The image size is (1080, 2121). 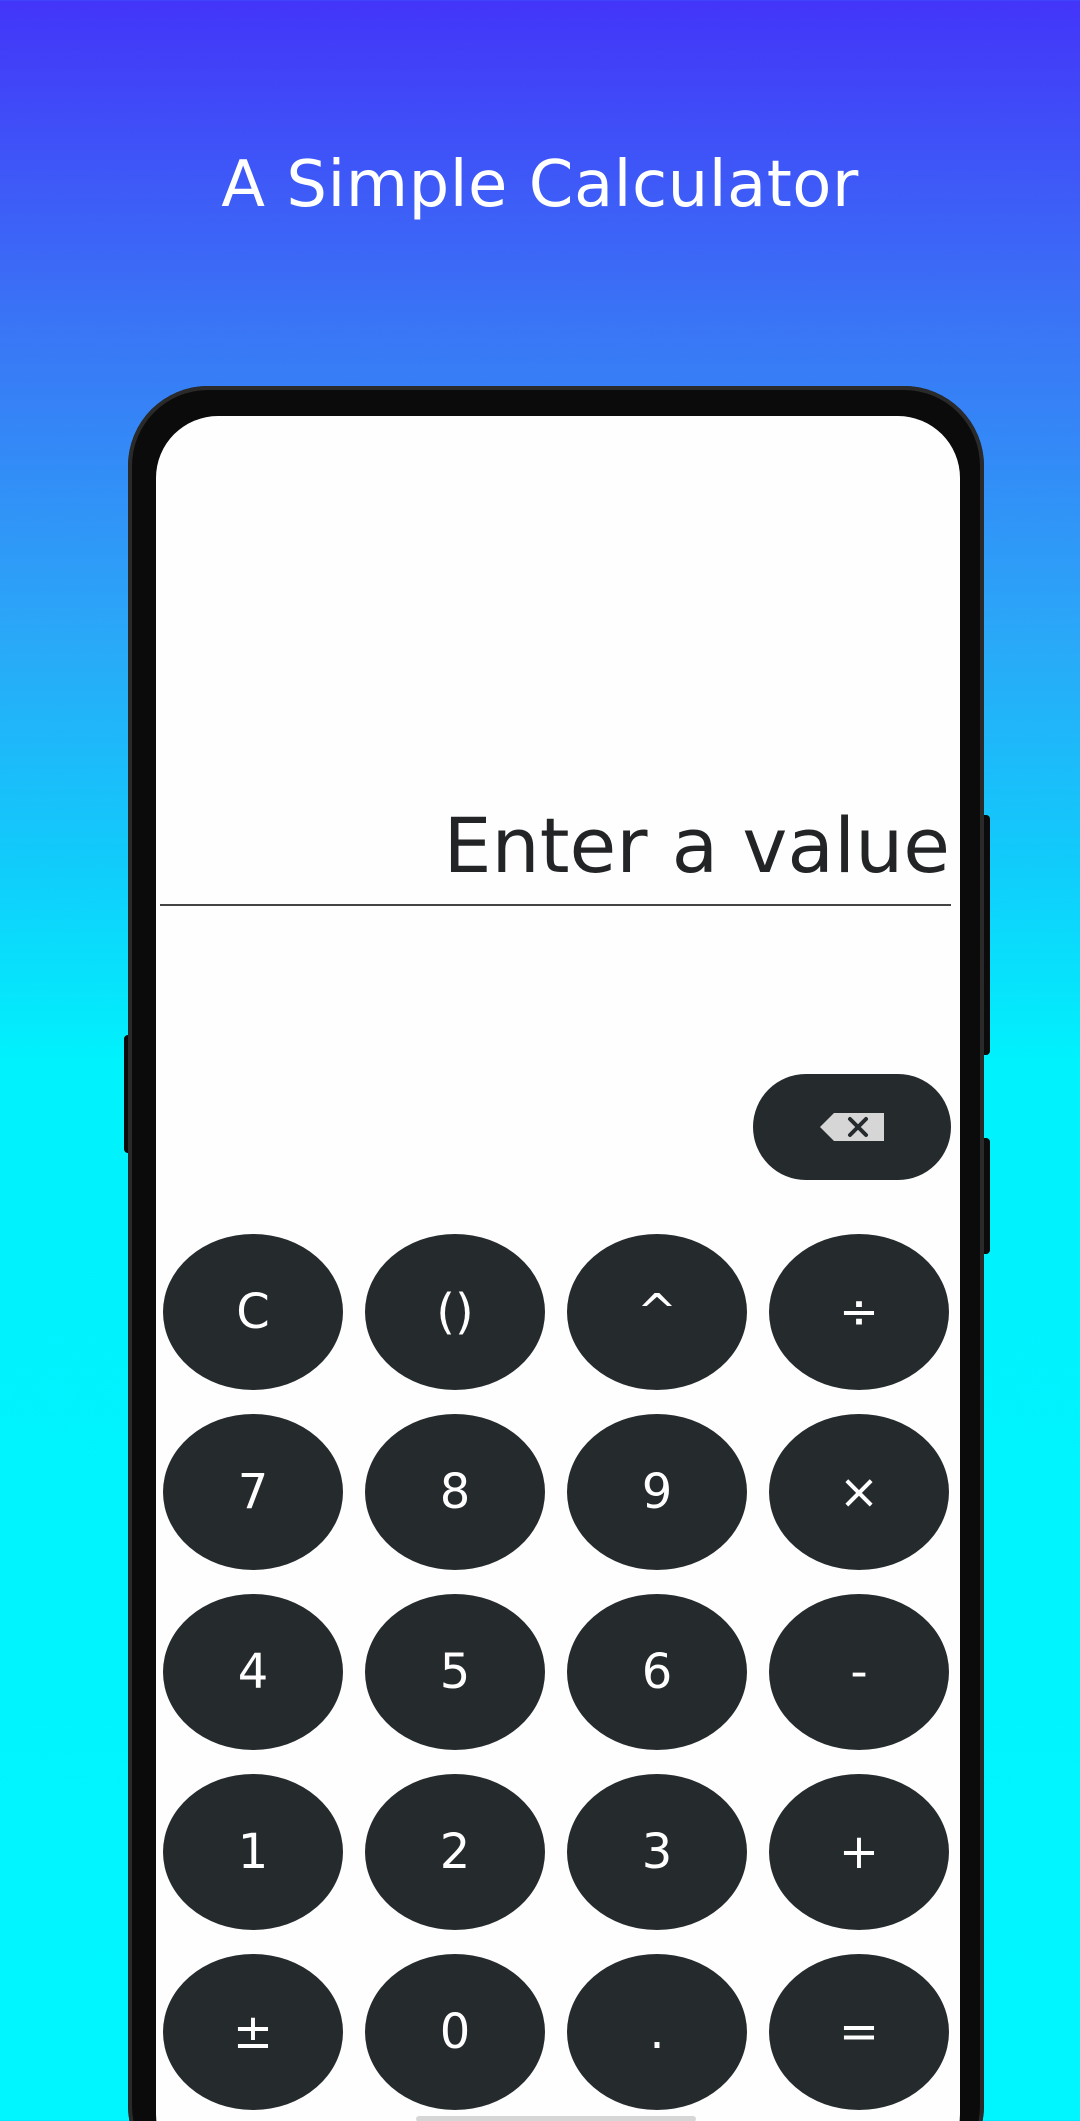 What do you see at coordinates (455, 2032) in the screenshot?
I see `key-0: 0` at bounding box center [455, 2032].